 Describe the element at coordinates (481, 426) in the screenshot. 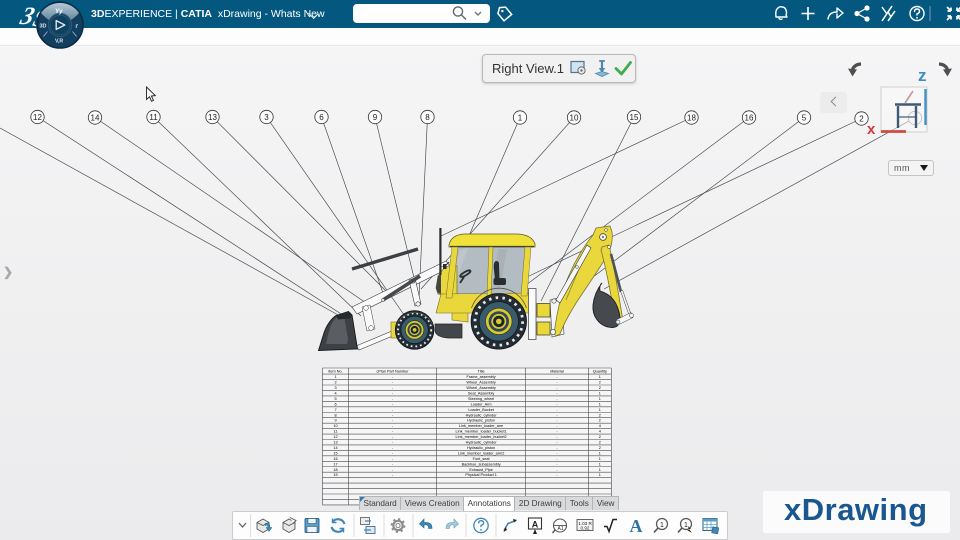

I see `svg-text: Link_member_loader_arm` at that location.